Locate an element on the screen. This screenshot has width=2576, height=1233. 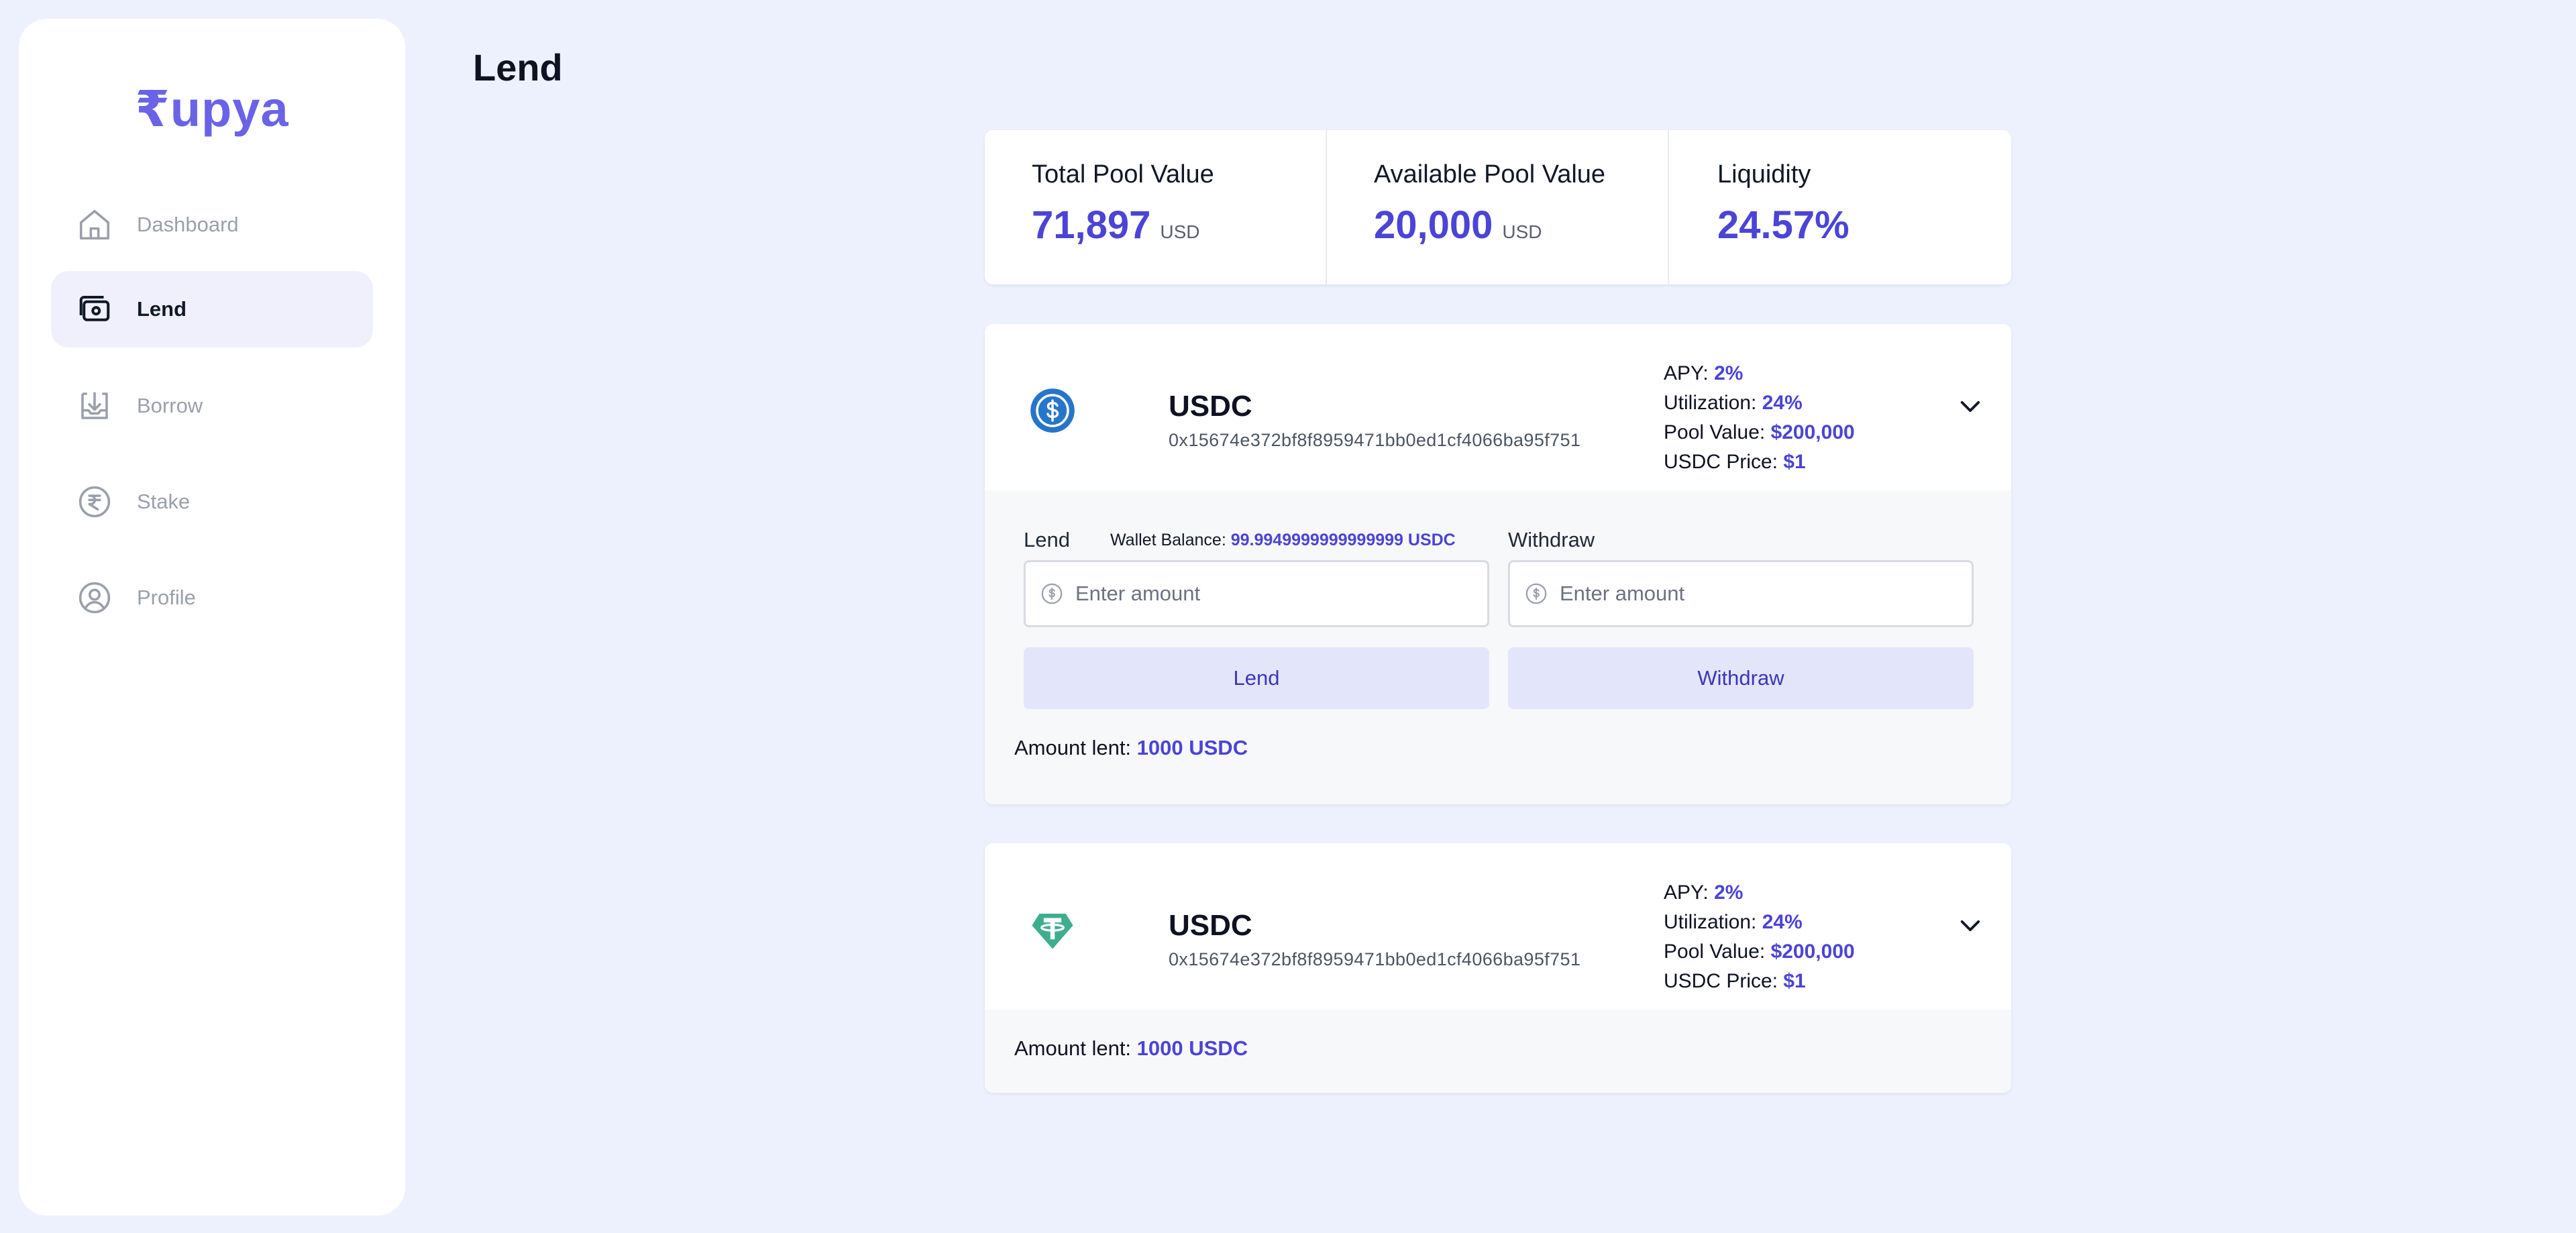
rupee-icon is located at coordinates (94, 502).